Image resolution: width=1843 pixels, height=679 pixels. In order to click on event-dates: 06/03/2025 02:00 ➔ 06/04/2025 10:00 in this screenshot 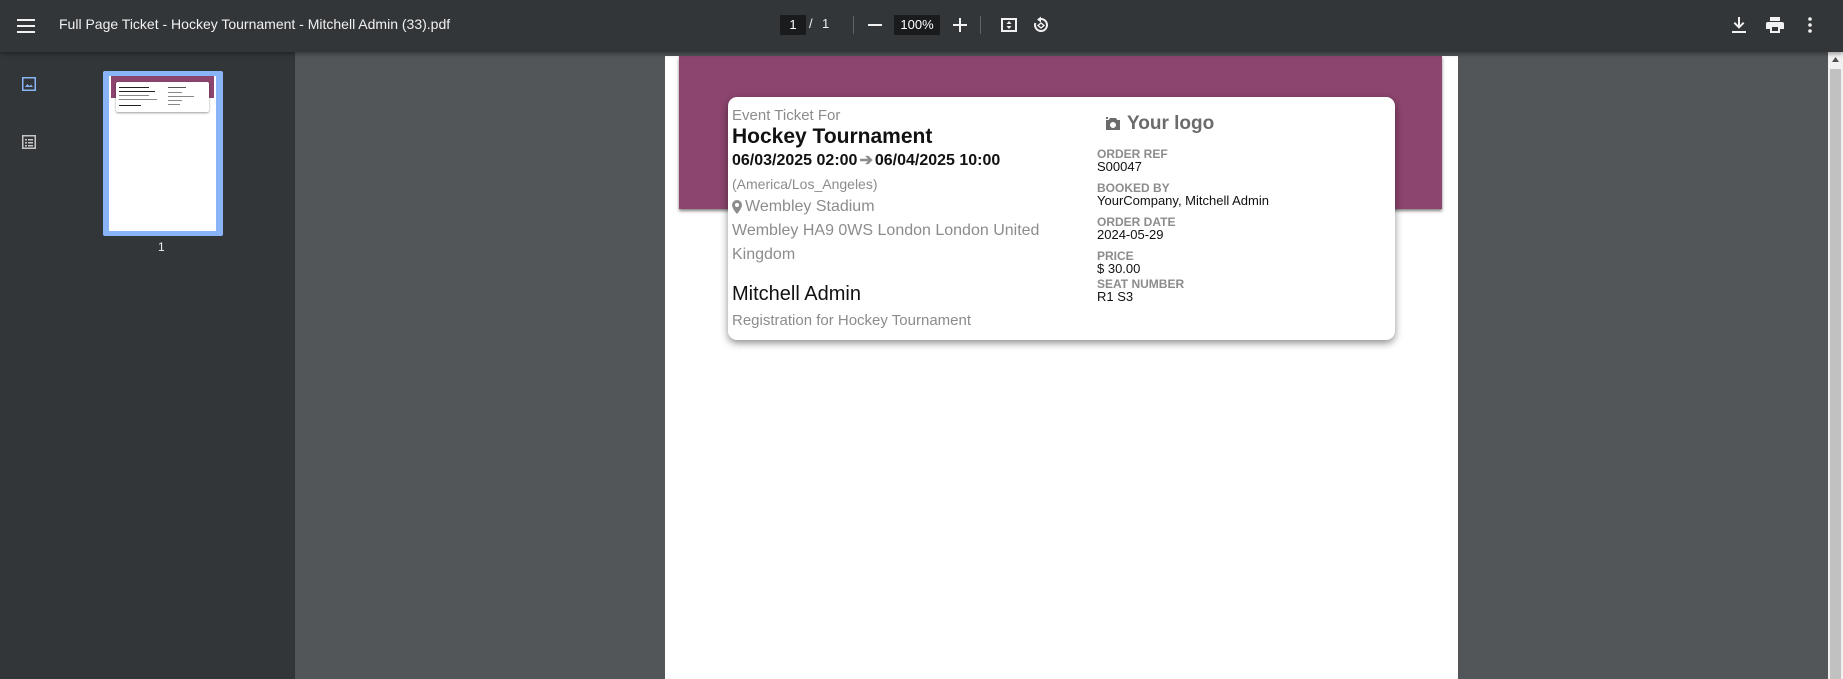, I will do `click(912, 161)`.